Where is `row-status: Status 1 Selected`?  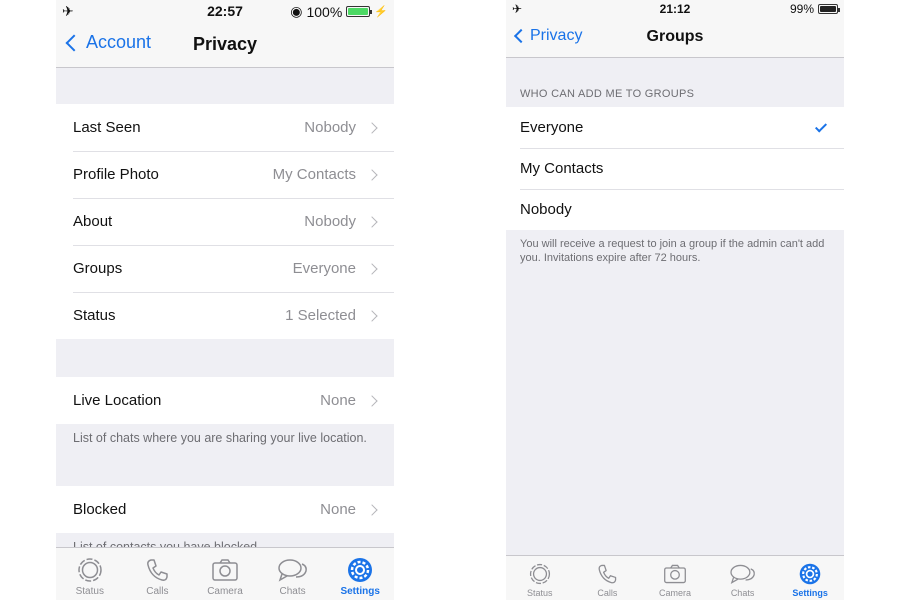 row-status: Status 1 Selected is located at coordinates (225, 315).